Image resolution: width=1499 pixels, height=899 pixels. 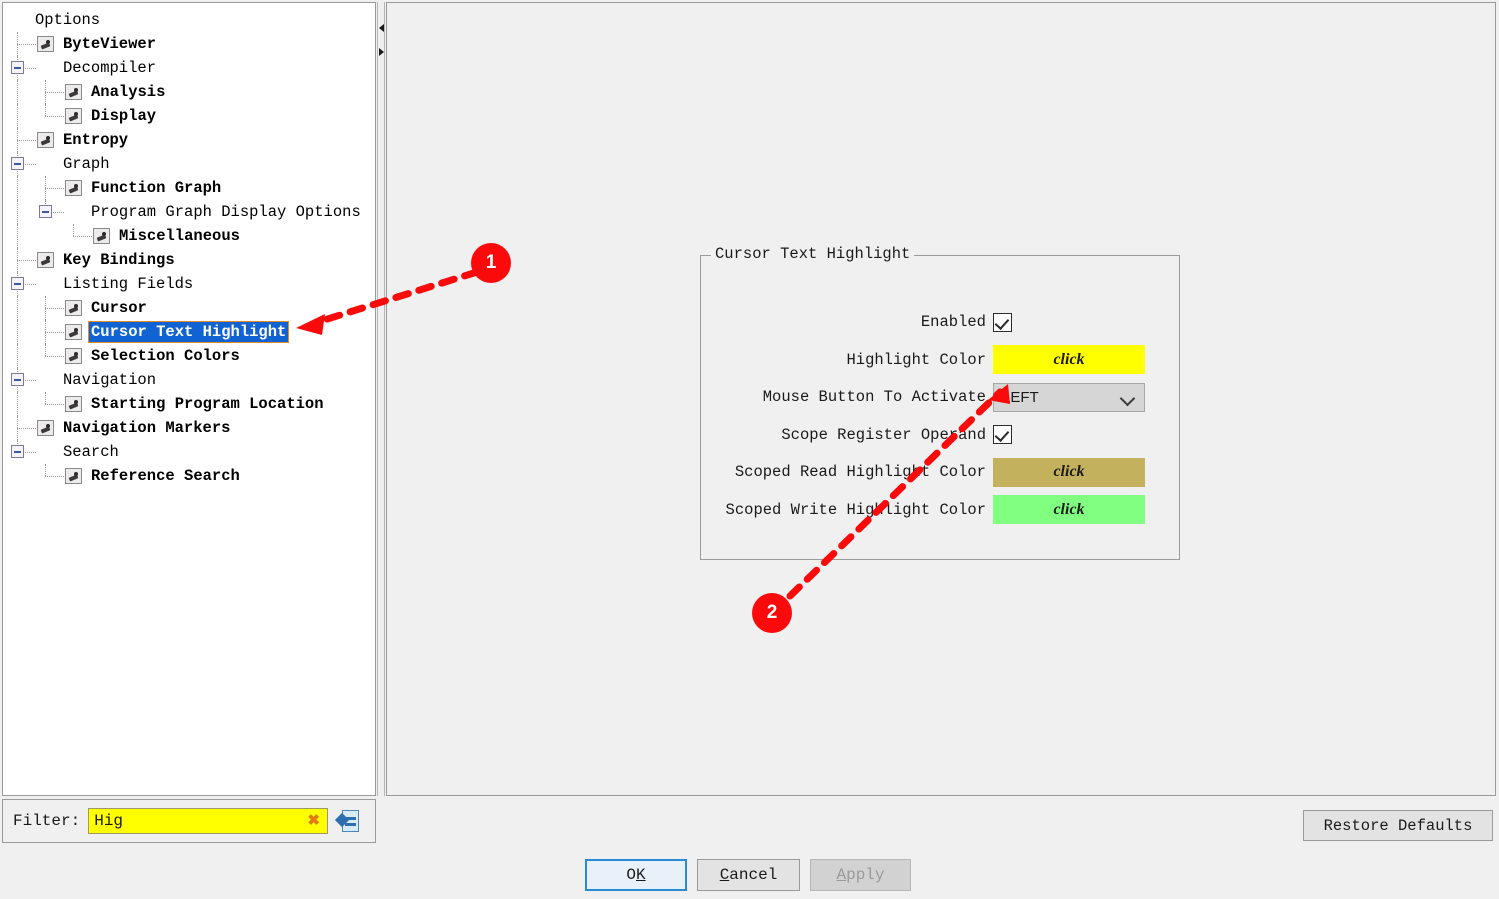 I want to click on tree-node-starting-program-location: Starting Program Location, so click(x=189, y=404).